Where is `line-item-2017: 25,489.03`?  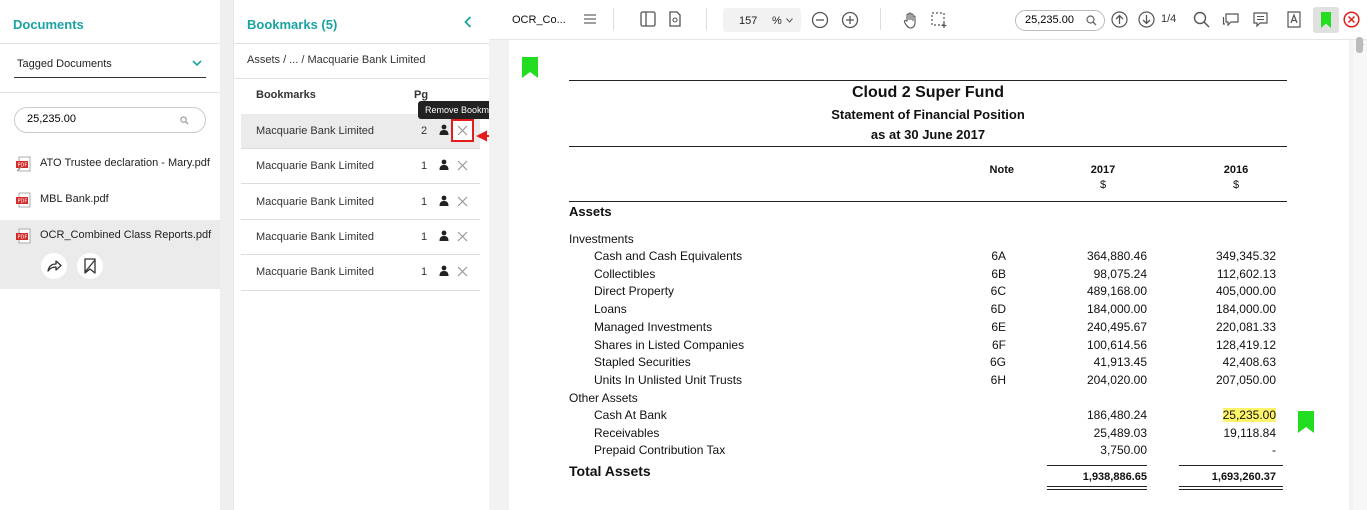
line-item-2017: 25,489.03 is located at coordinates (1120, 432).